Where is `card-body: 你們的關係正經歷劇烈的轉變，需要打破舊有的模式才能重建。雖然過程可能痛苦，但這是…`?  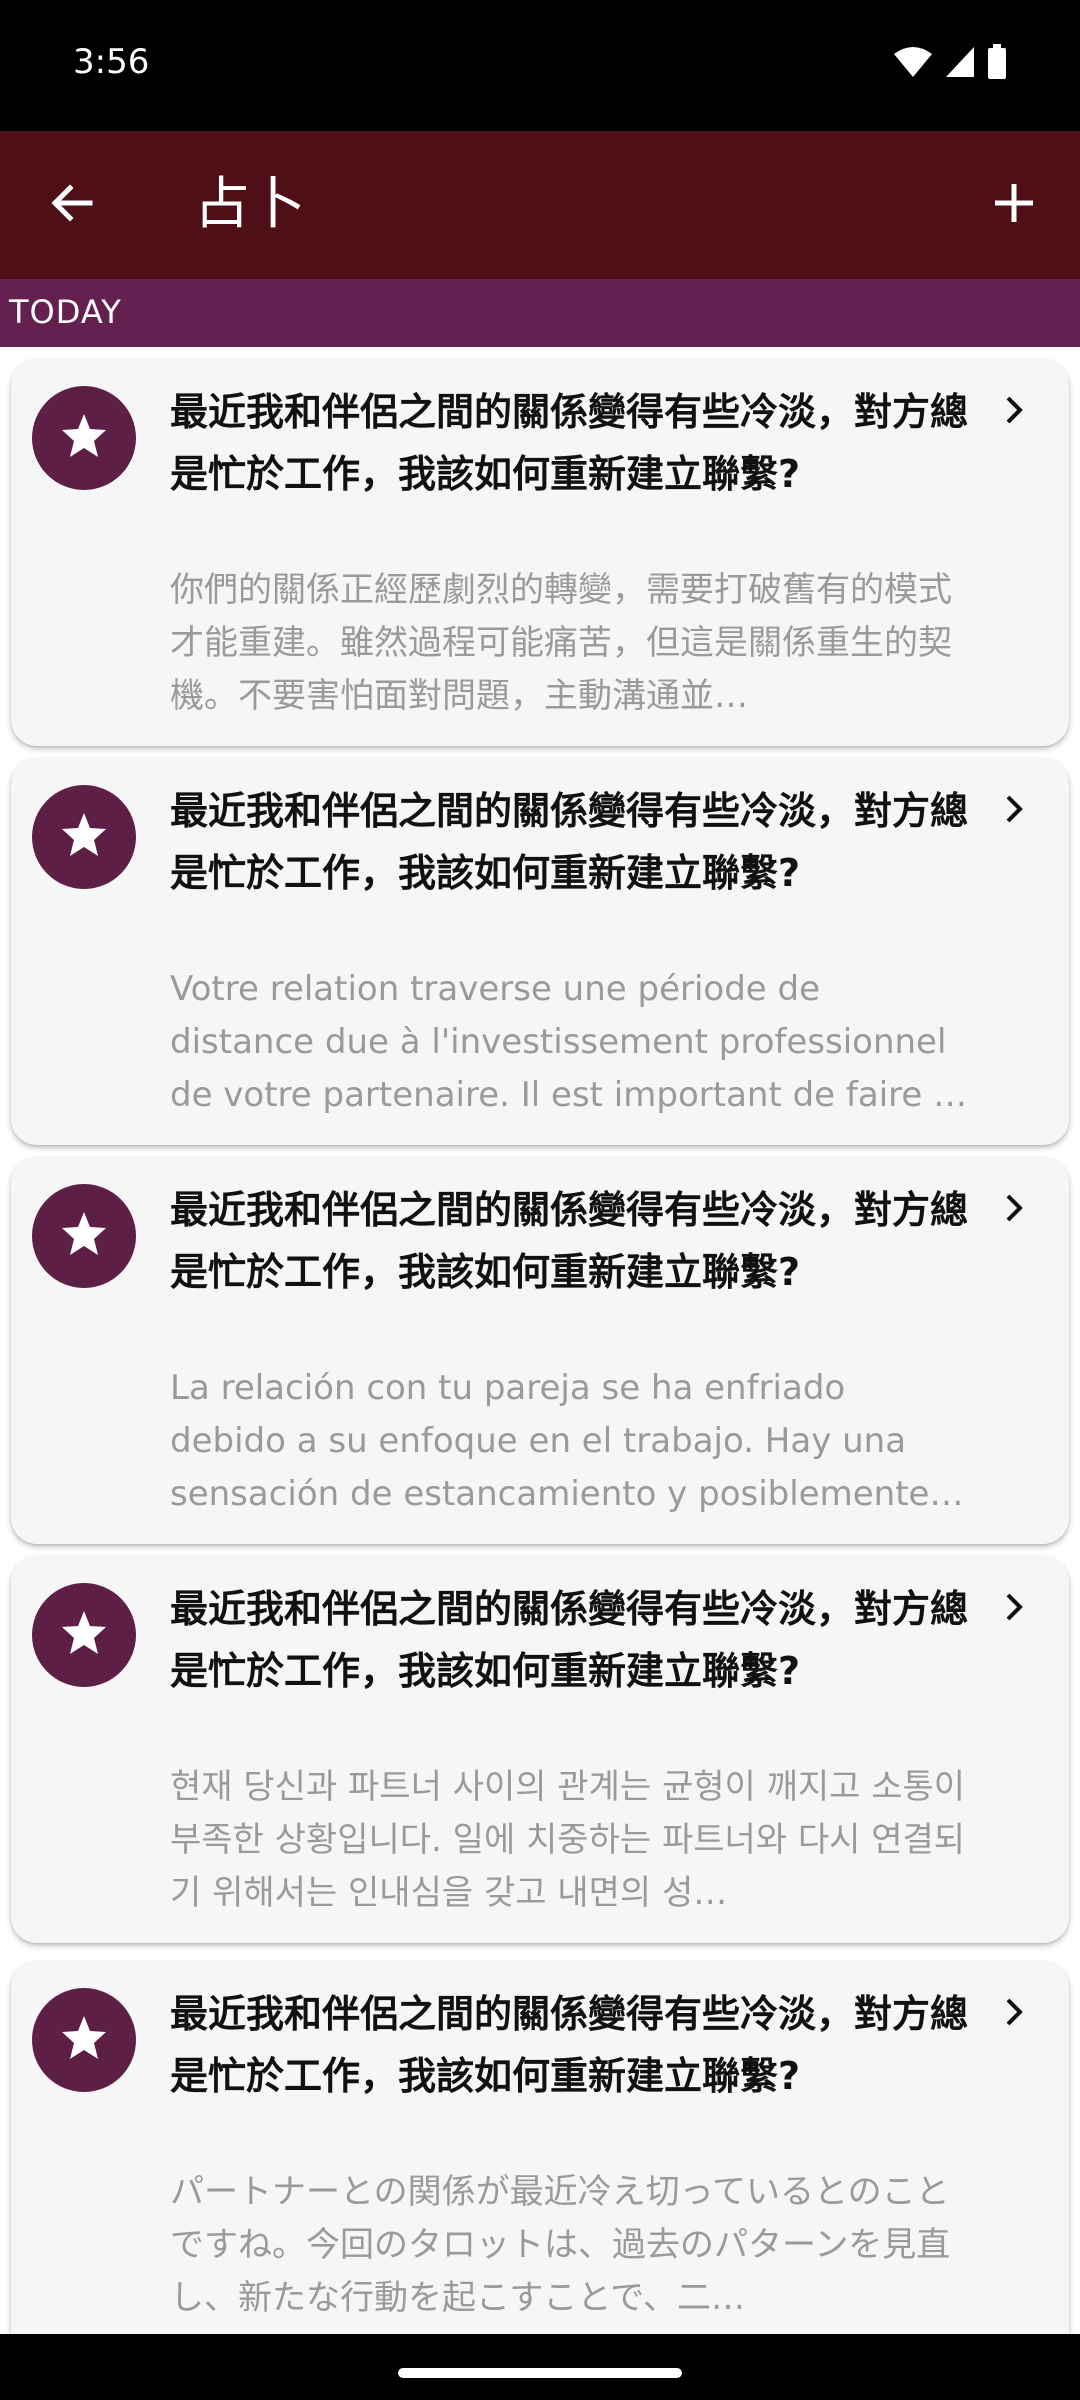 card-body: 你們的關係正經歷劇烈的轉變，需要打破舊有的模式才能重建。雖然過程可能痛苦，但這是… is located at coordinates (561, 643).